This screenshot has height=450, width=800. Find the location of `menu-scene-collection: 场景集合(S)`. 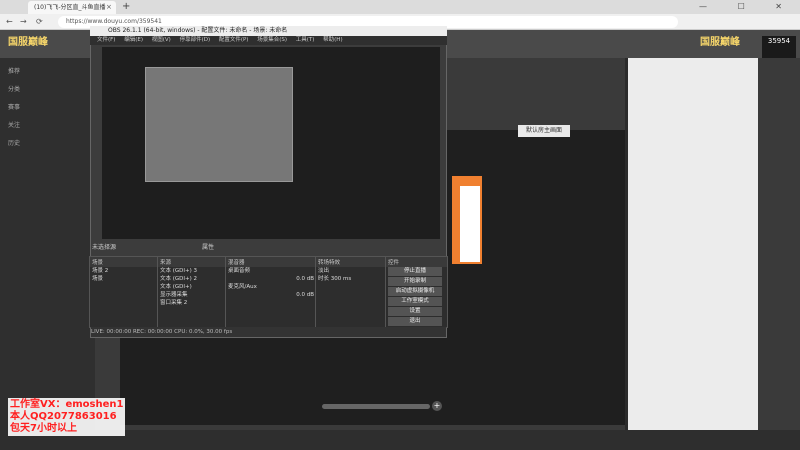

menu-scene-collection: 场景集合(S) is located at coordinates (272, 40).